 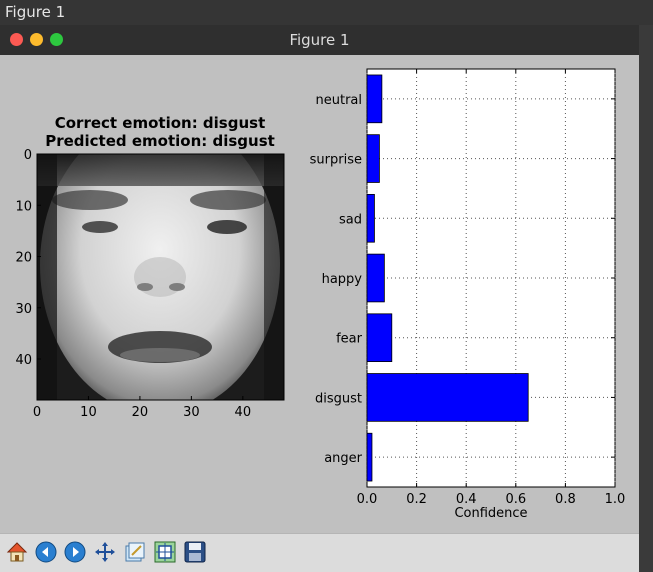 What do you see at coordinates (466, 499) in the screenshot?
I see `x-tick-label: 0.4` at bounding box center [466, 499].